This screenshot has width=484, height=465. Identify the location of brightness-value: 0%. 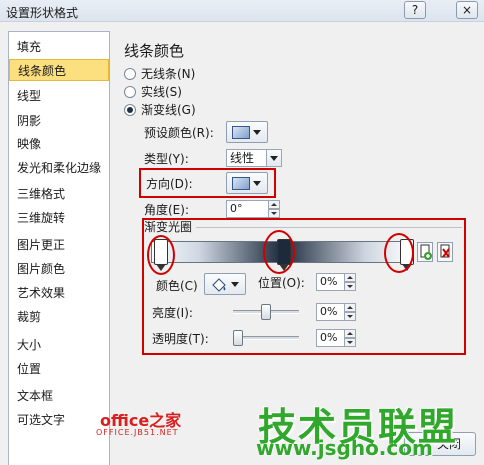
(329, 311).